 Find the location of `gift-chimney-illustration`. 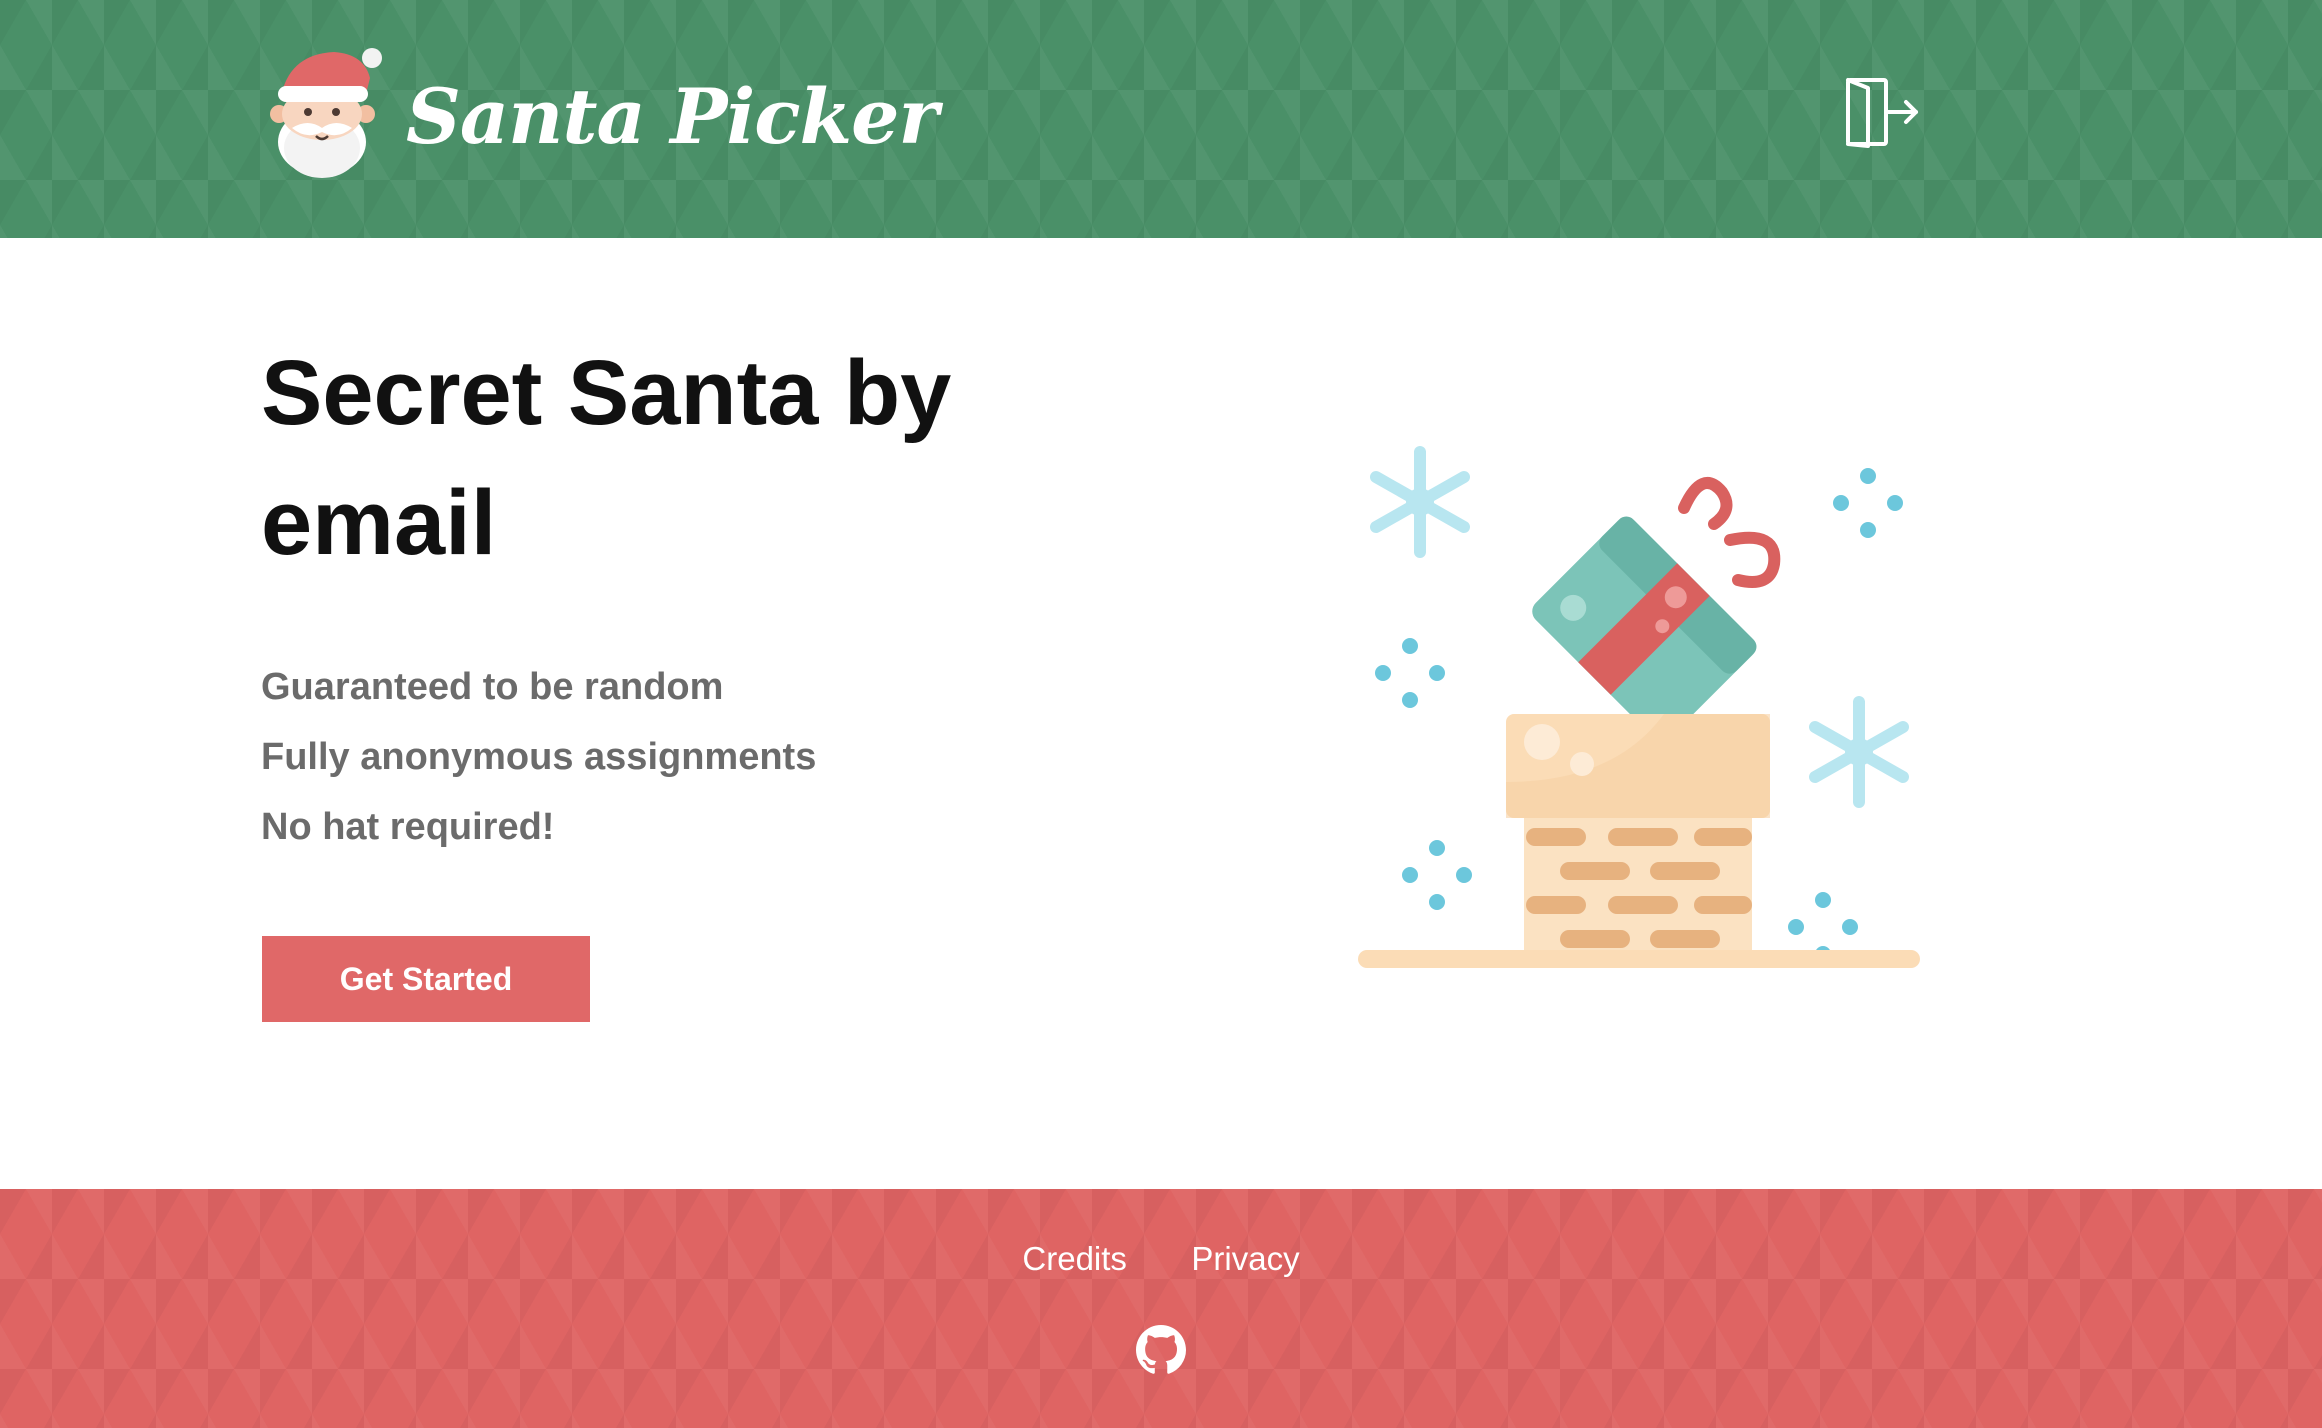

gift-chimney-illustration is located at coordinates (1639, 692).